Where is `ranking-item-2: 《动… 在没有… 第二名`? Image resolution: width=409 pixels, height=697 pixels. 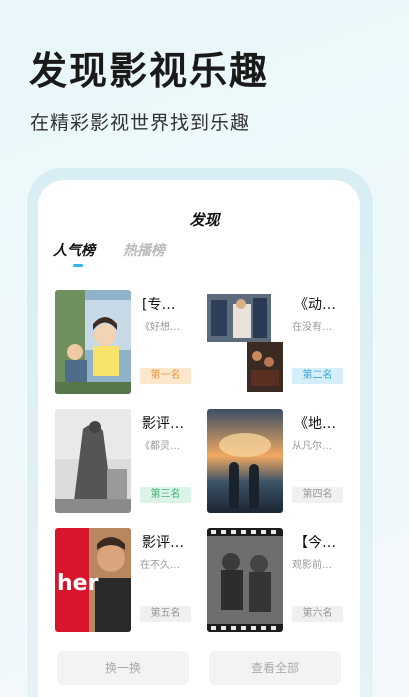
ranking-item-2: 《动… 在没有… 第二名 is located at coordinates (279, 345).